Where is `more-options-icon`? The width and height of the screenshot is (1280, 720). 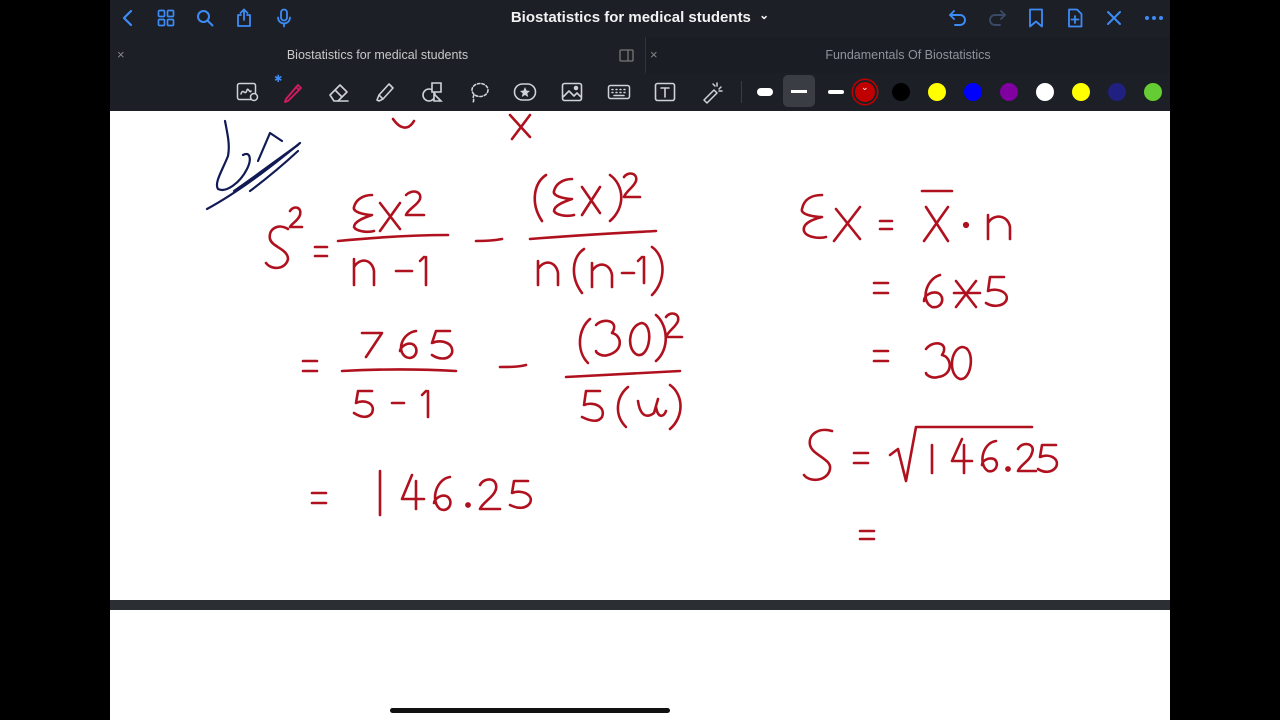
more-options-icon is located at coordinates (1154, 18).